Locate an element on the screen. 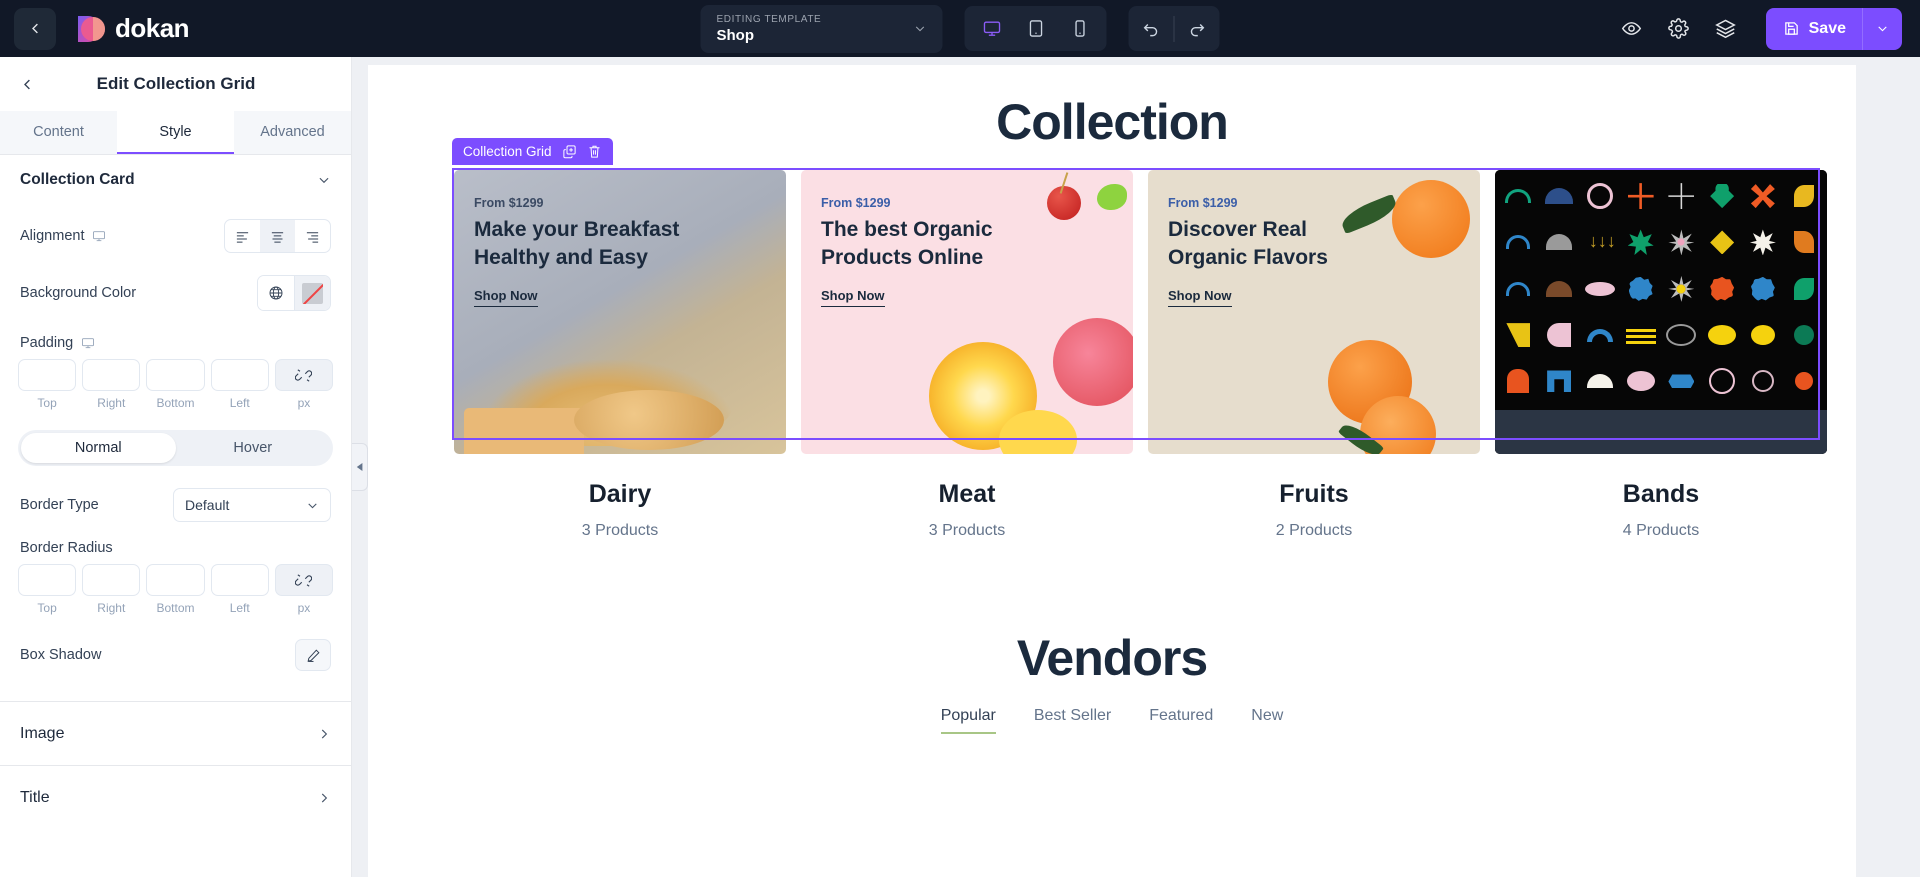  global-color-button is located at coordinates (276, 293).